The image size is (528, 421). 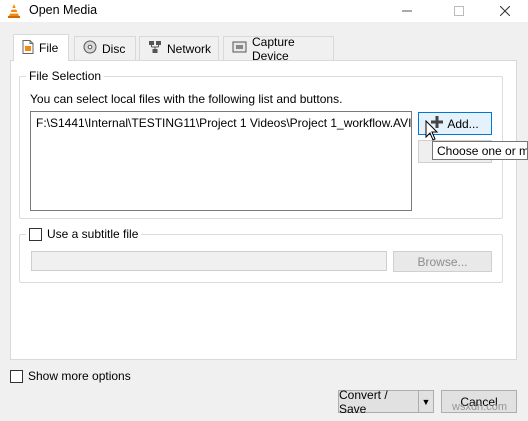 I want to click on tab-capture-device-label: Capture Device, so click(x=273, y=48).